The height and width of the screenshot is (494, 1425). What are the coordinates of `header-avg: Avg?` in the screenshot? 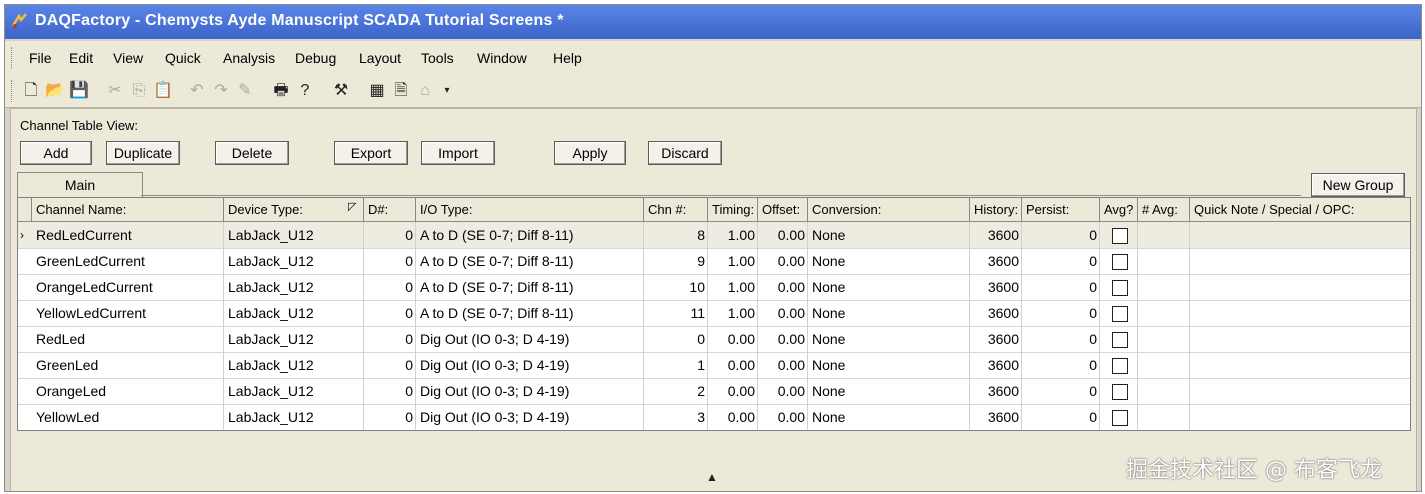 It's located at (1119, 209).